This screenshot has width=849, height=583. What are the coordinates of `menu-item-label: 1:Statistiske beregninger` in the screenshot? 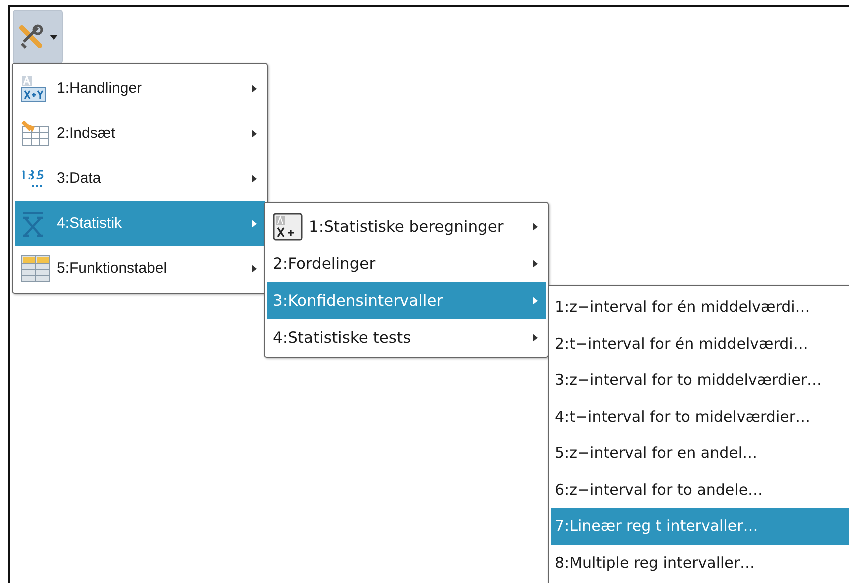 It's located at (407, 227).